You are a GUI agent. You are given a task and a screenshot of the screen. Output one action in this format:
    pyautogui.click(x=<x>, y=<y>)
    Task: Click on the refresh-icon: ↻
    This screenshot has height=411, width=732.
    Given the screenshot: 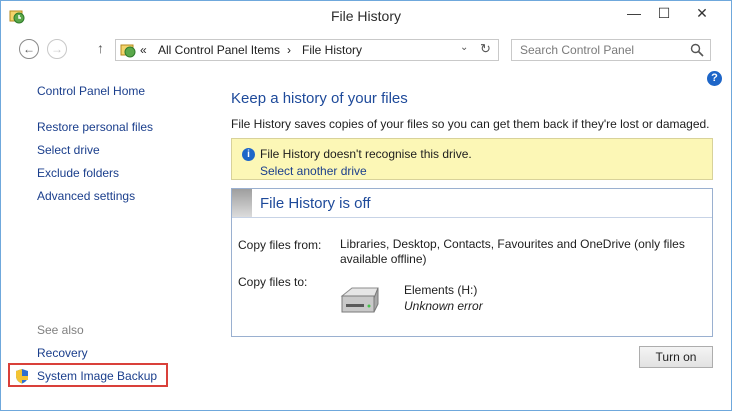 What is the action you would take?
    pyautogui.click(x=485, y=49)
    